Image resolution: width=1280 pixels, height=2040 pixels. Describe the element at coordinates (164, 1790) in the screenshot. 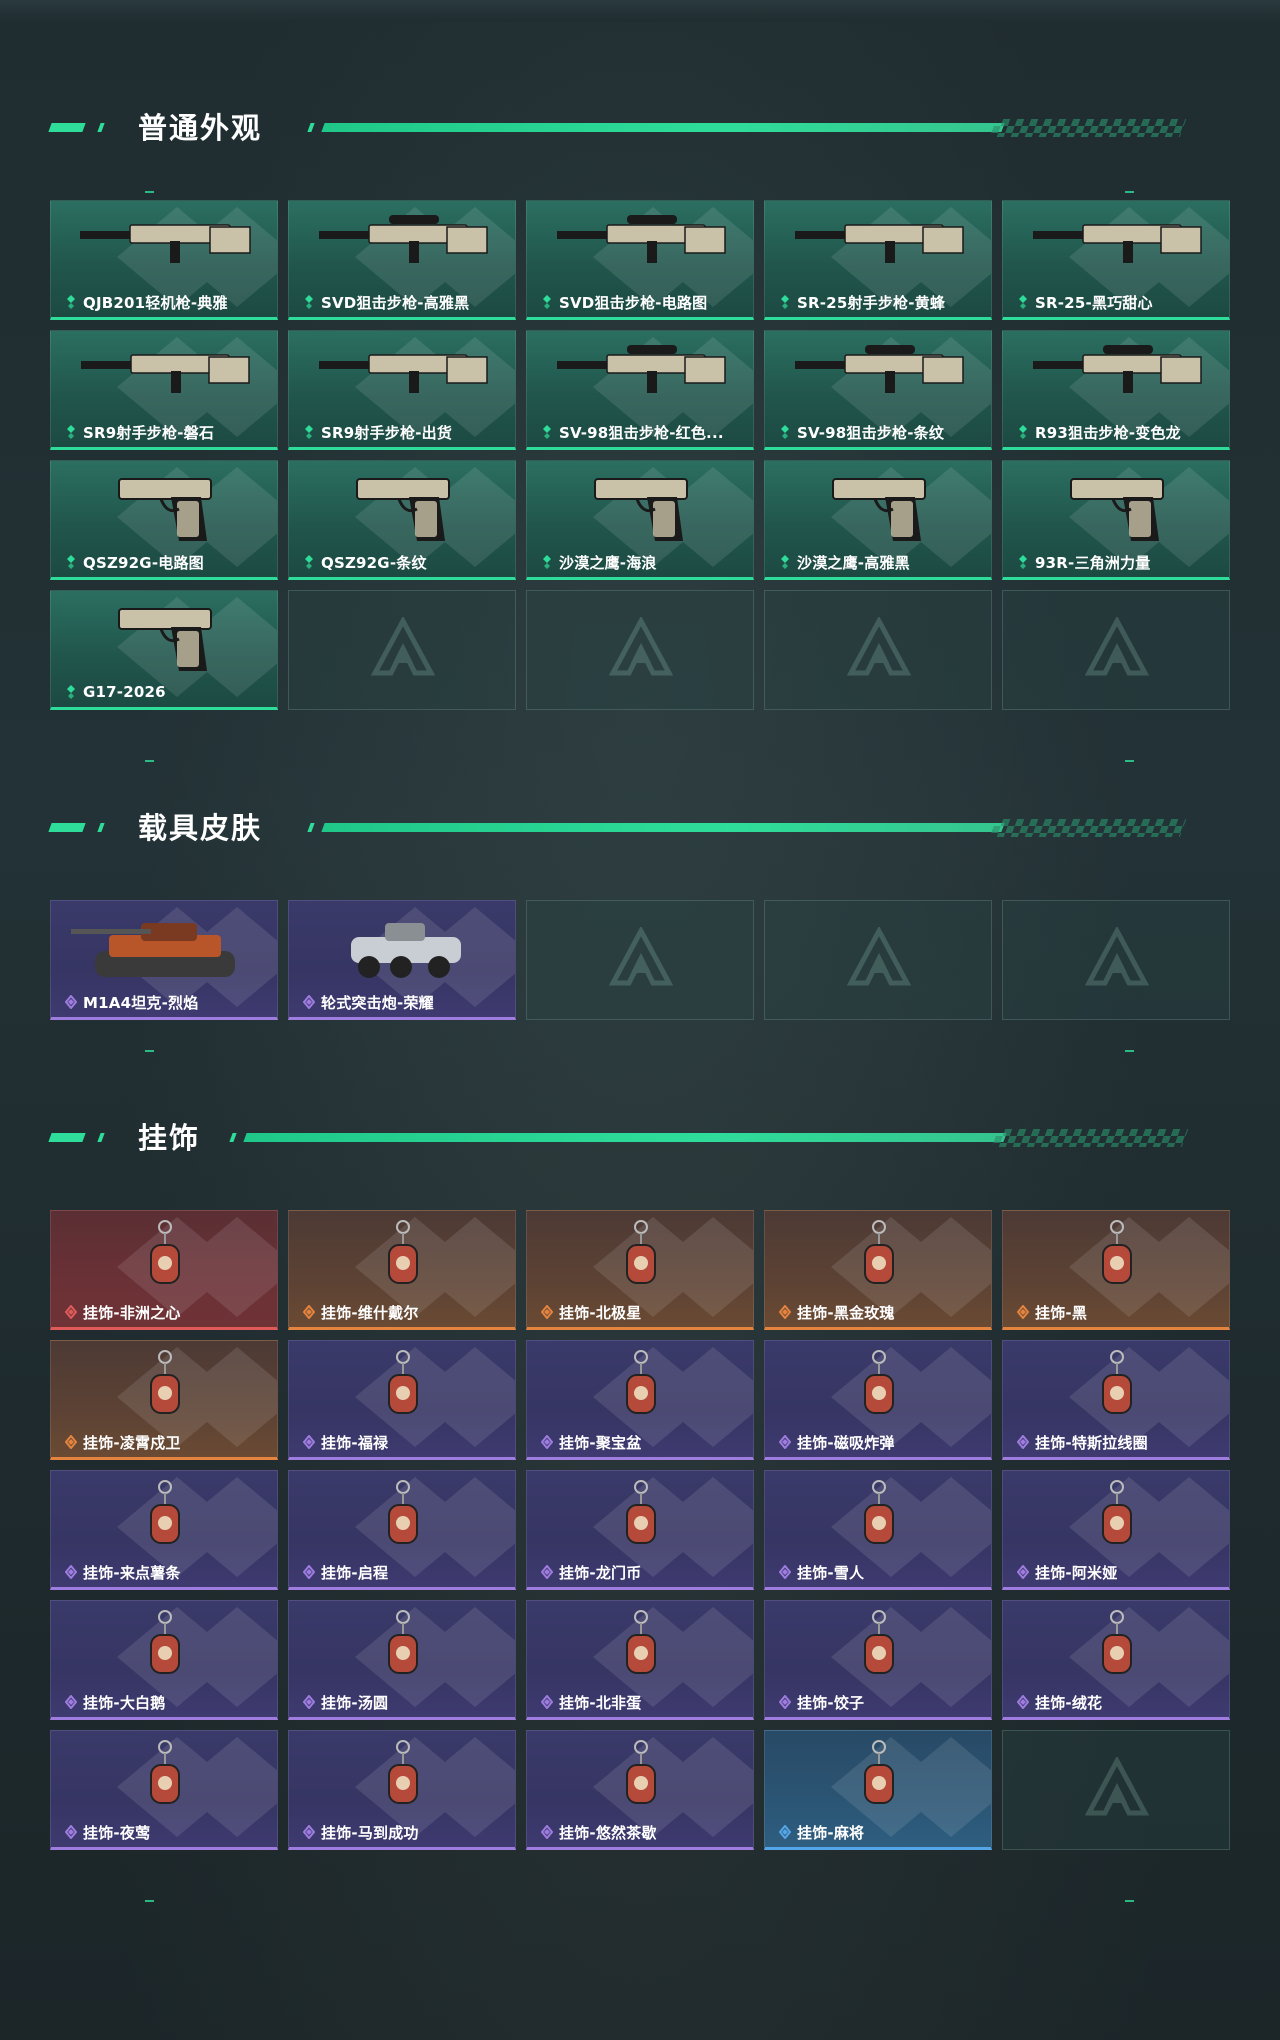

I see `charms-item-card: 挂饰-夜莺` at that location.